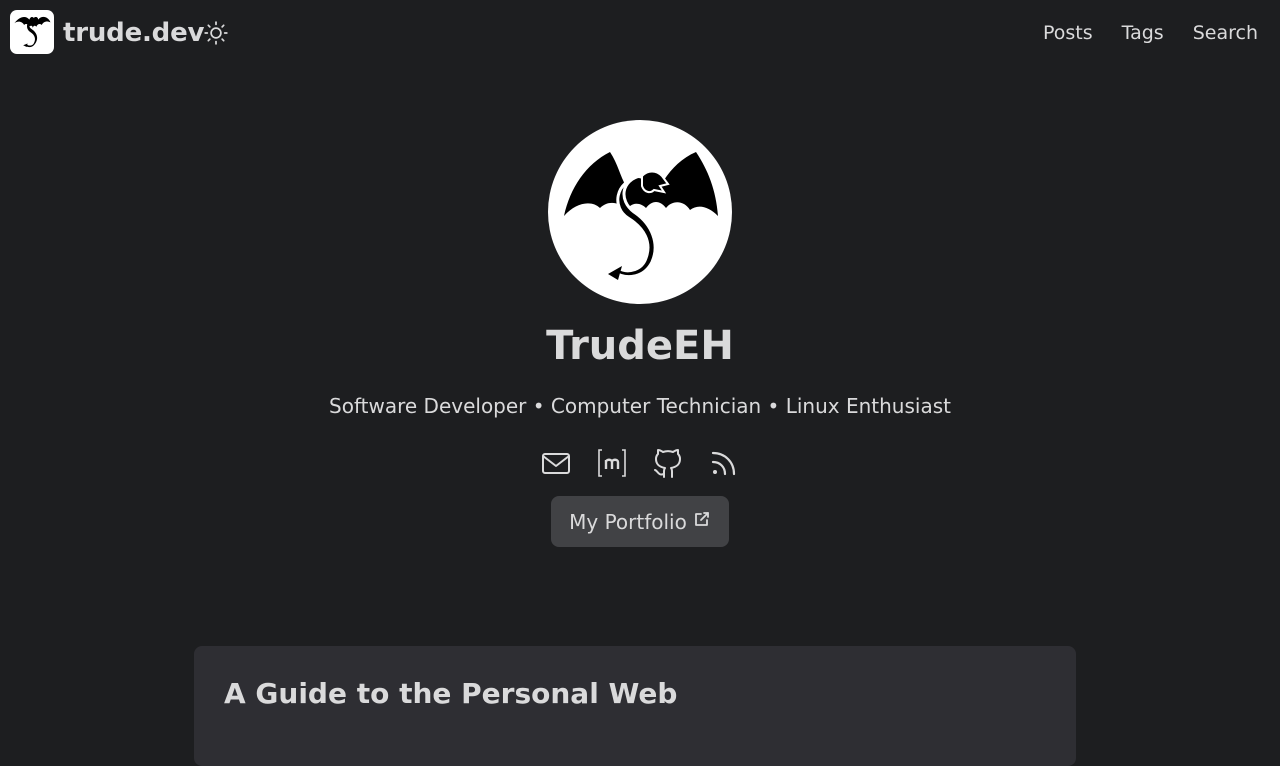  What do you see at coordinates (1143, 33) in the screenshot?
I see `menu-item-tags: Tags` at bounding box center [1143, 33].